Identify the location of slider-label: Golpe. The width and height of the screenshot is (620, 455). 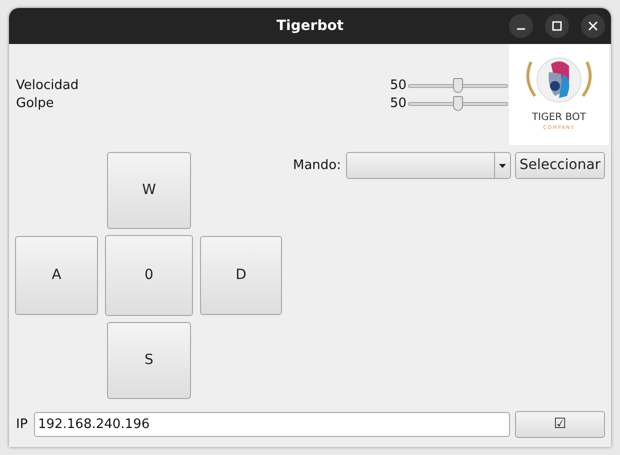
(35, 104).